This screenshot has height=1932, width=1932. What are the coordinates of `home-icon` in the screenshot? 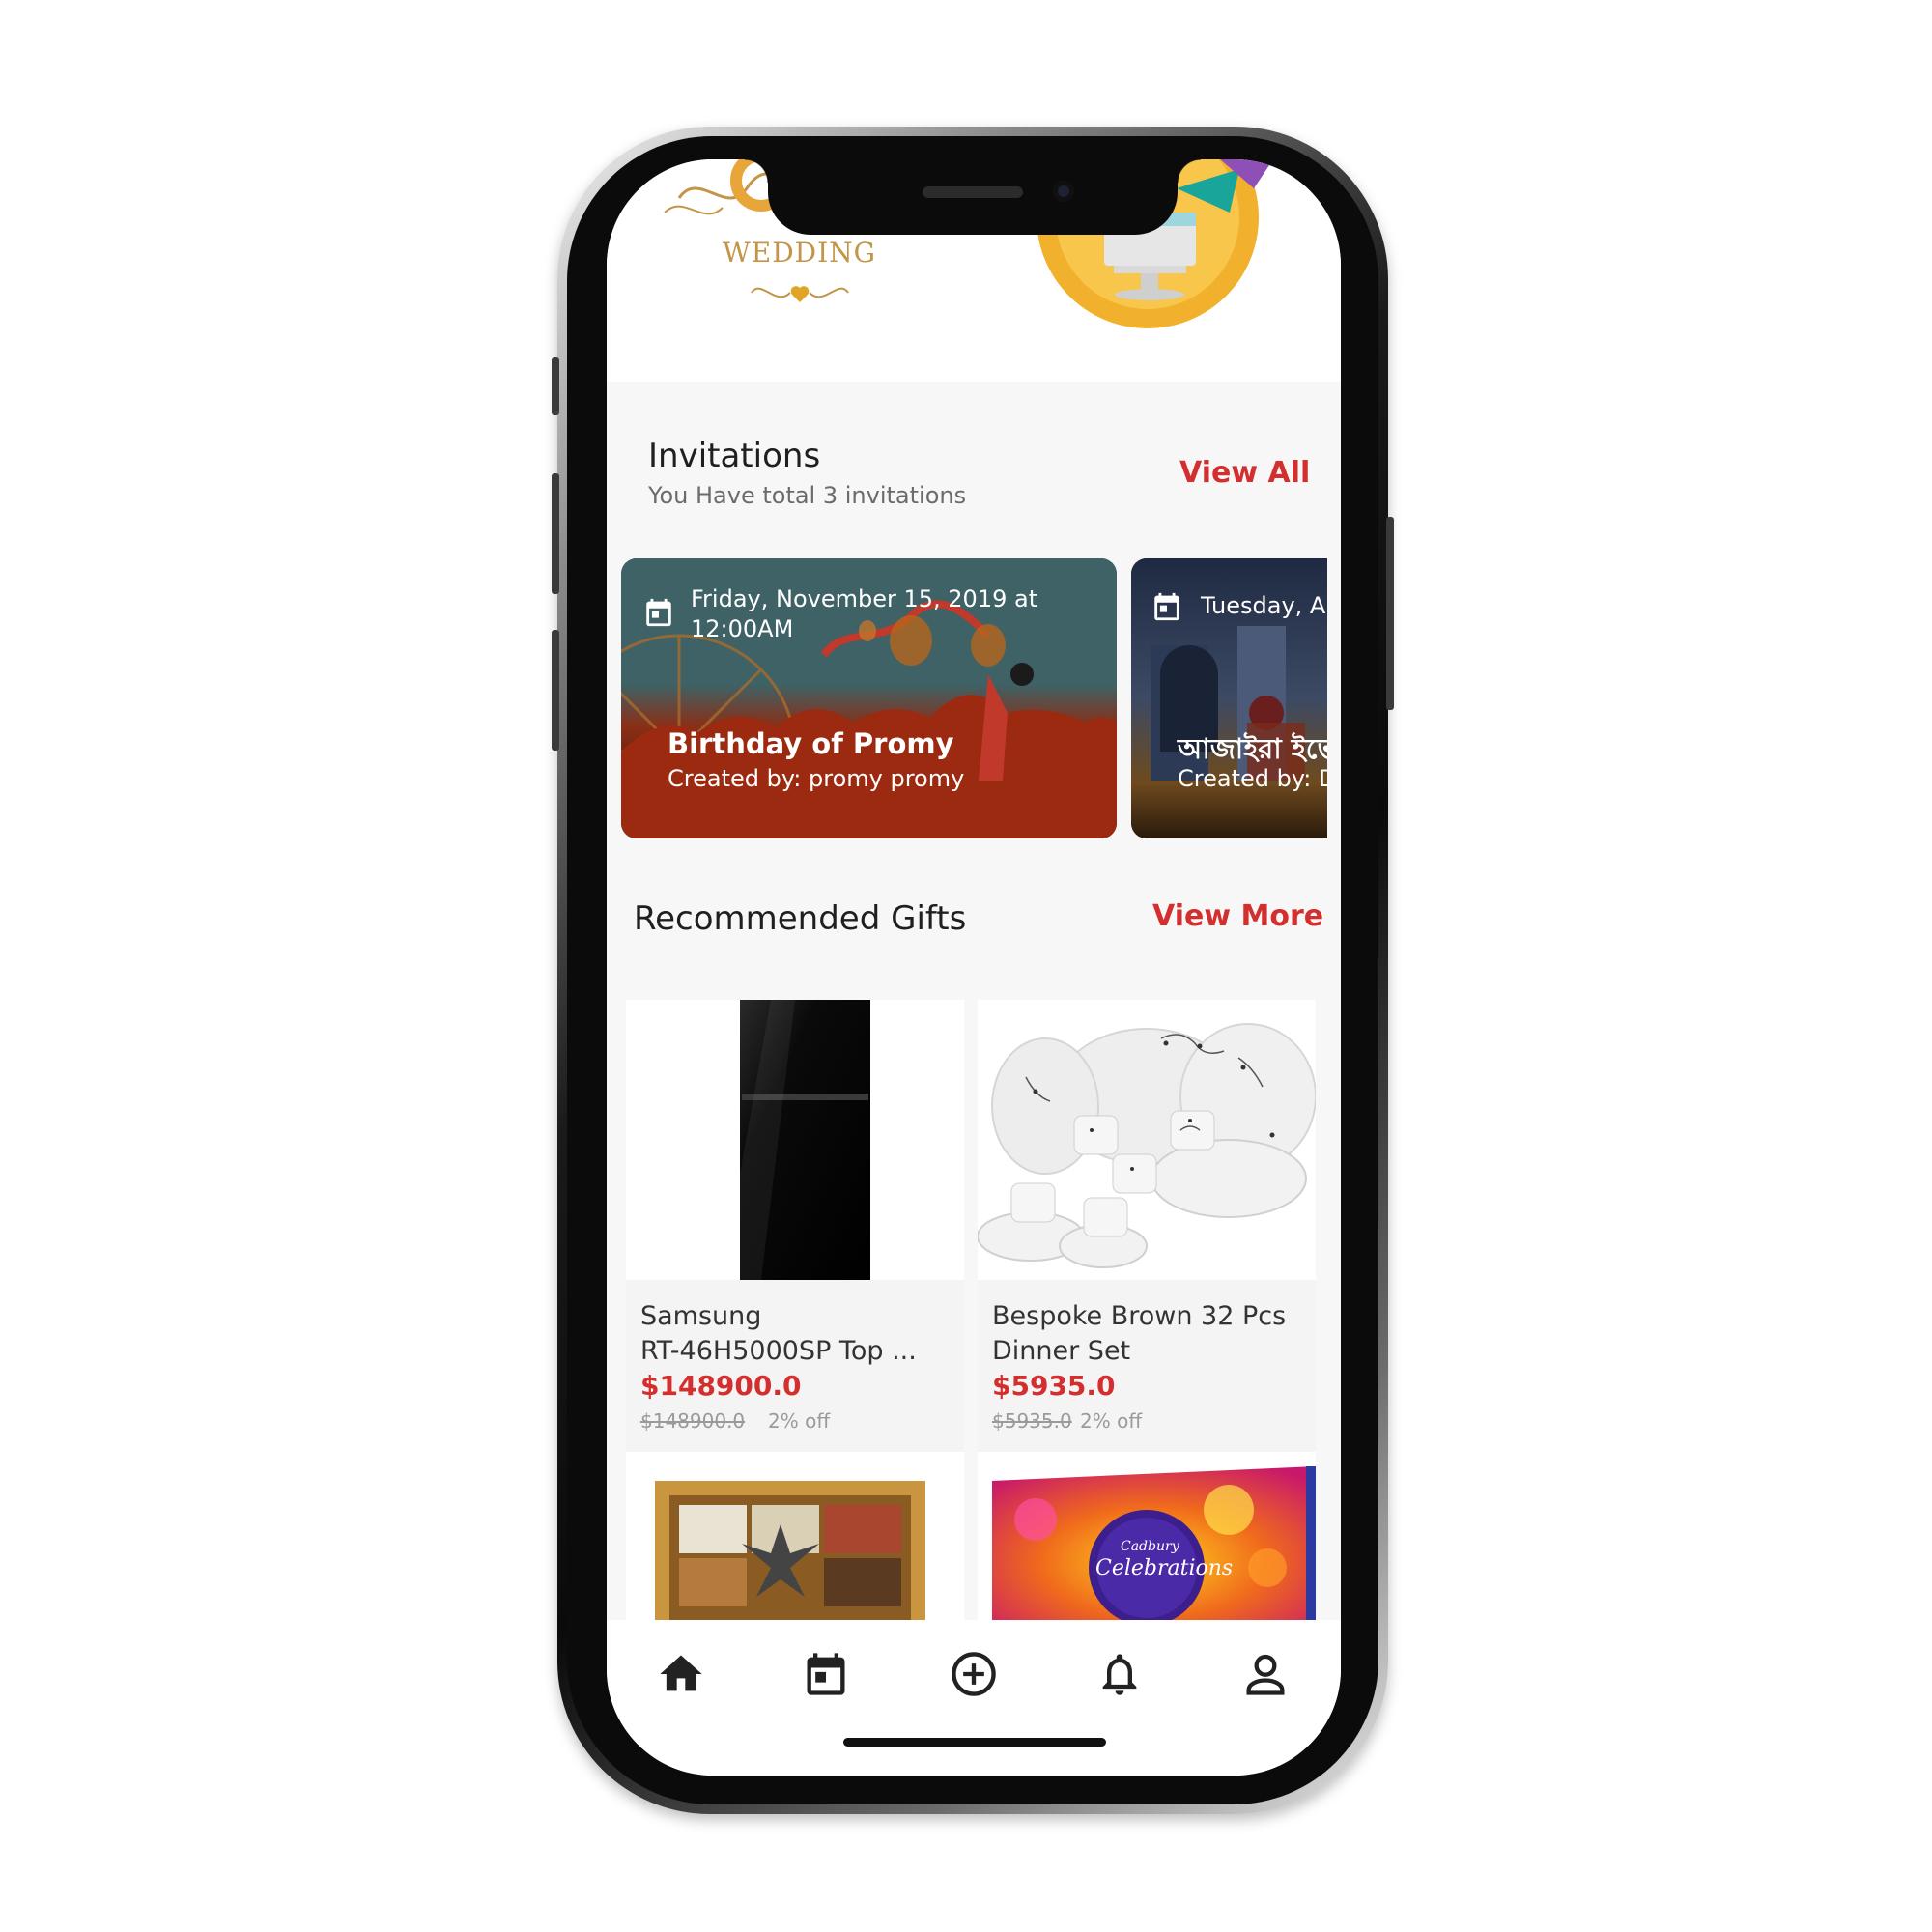 It's located at (681, 1674).